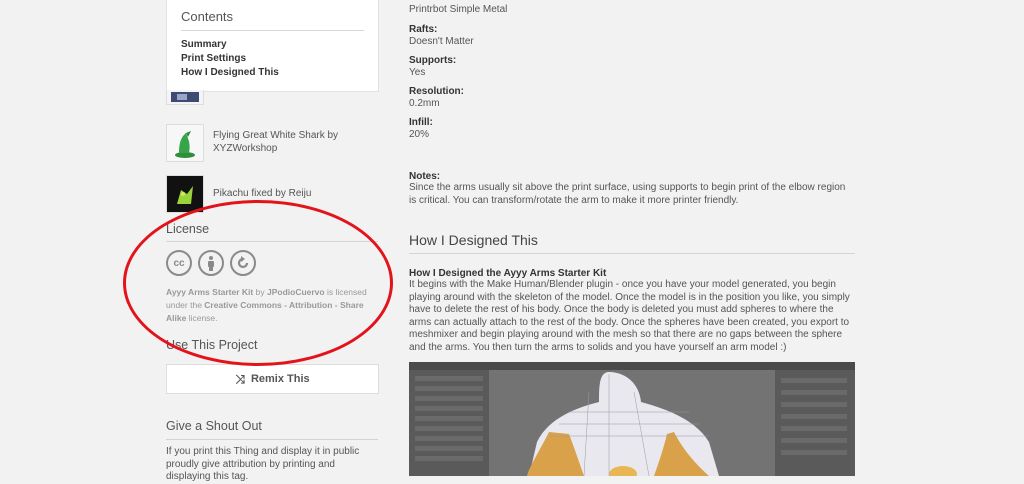 The width and height of the screenshot is (1024, 484). I want to click on supports-value: Yes, so click(417, 72).